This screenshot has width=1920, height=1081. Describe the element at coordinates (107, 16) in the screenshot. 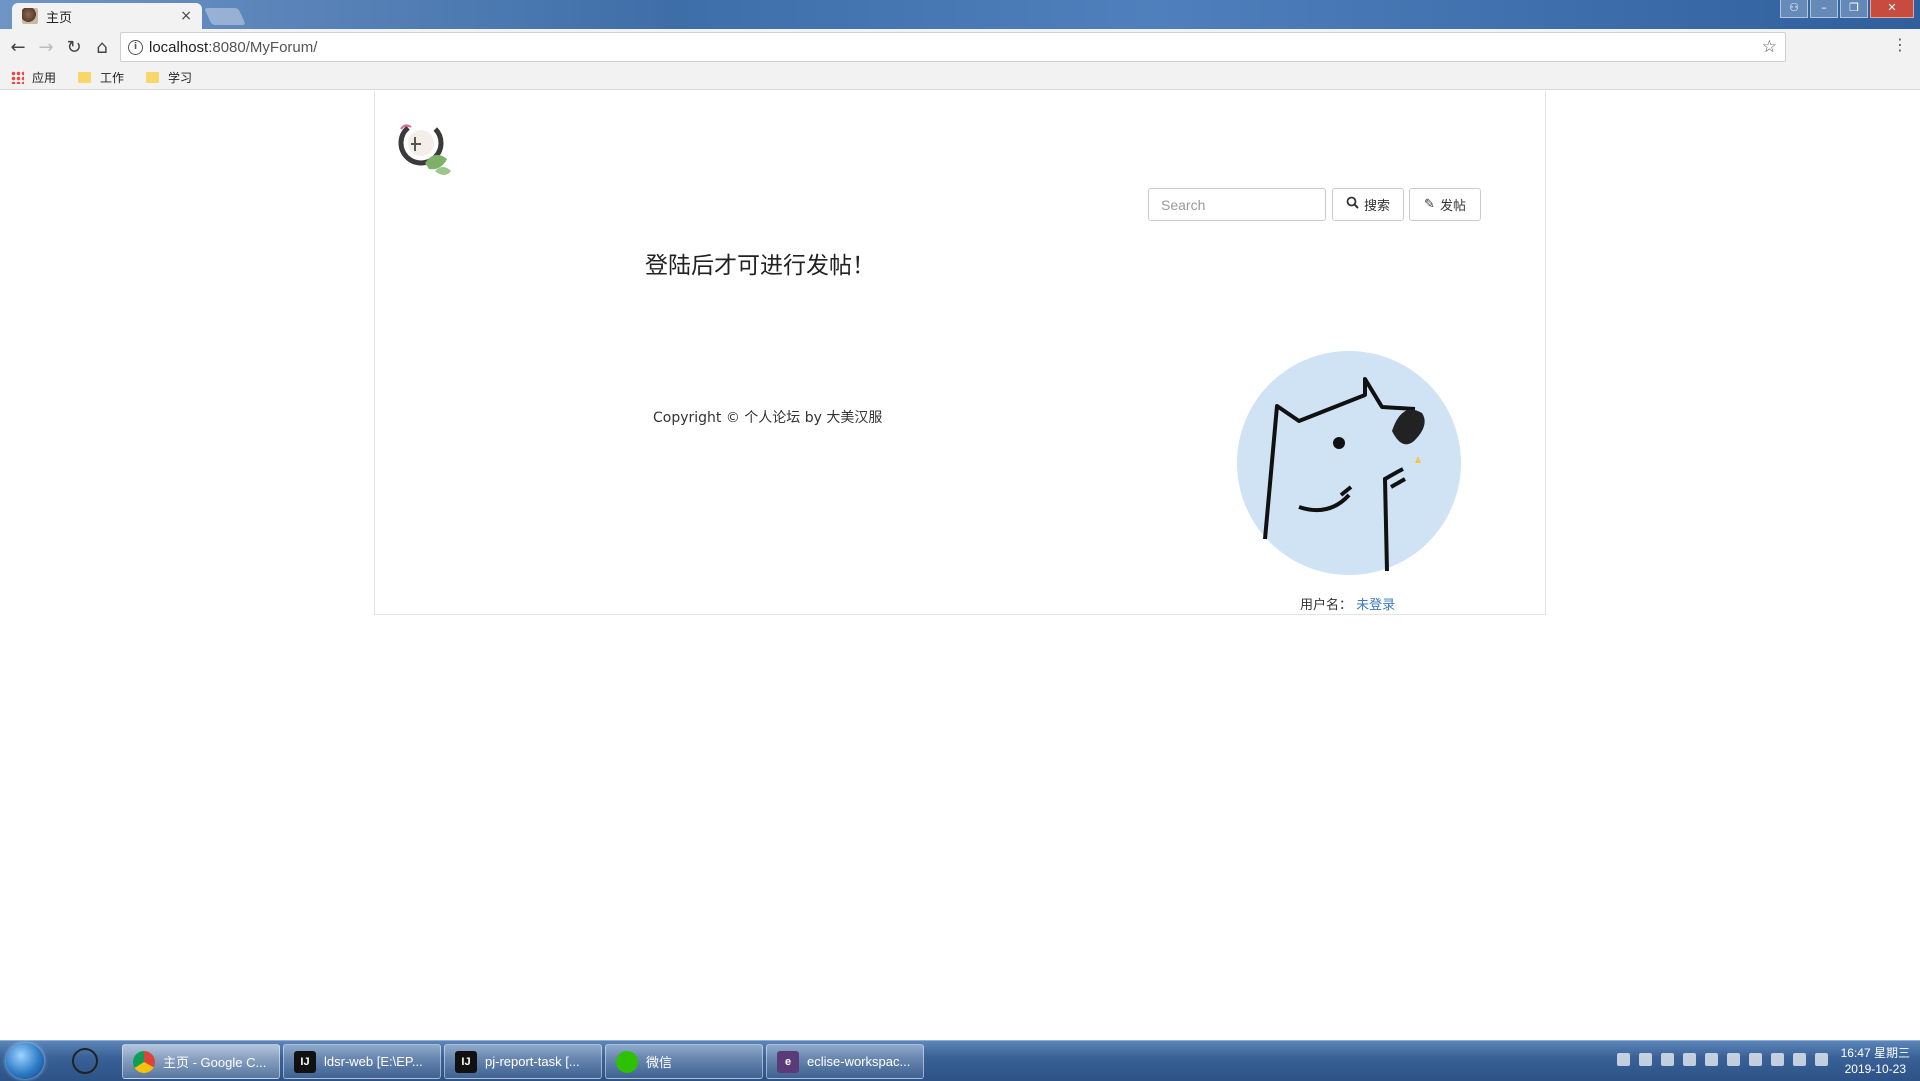

I see `browser-tab: 主页 ×` at that location.